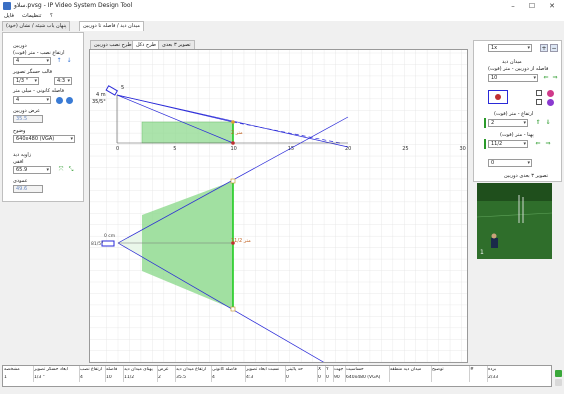 Image resolution: width=564 pixels, height=394 pixels. Describe the element at coordinates (538, 144) in the screenshot. I see `width-shrink-icon: ⇐` at that location.